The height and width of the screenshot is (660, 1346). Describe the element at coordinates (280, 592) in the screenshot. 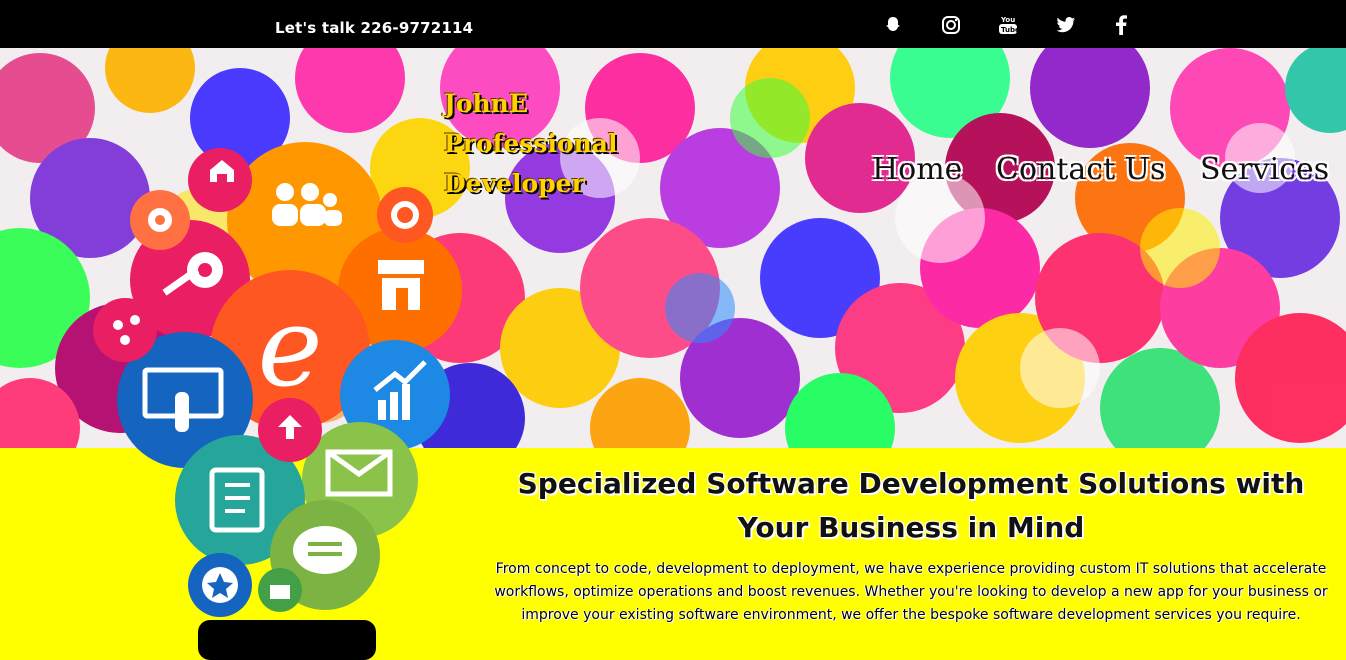

I see `shopping-basket-icon` at that location.